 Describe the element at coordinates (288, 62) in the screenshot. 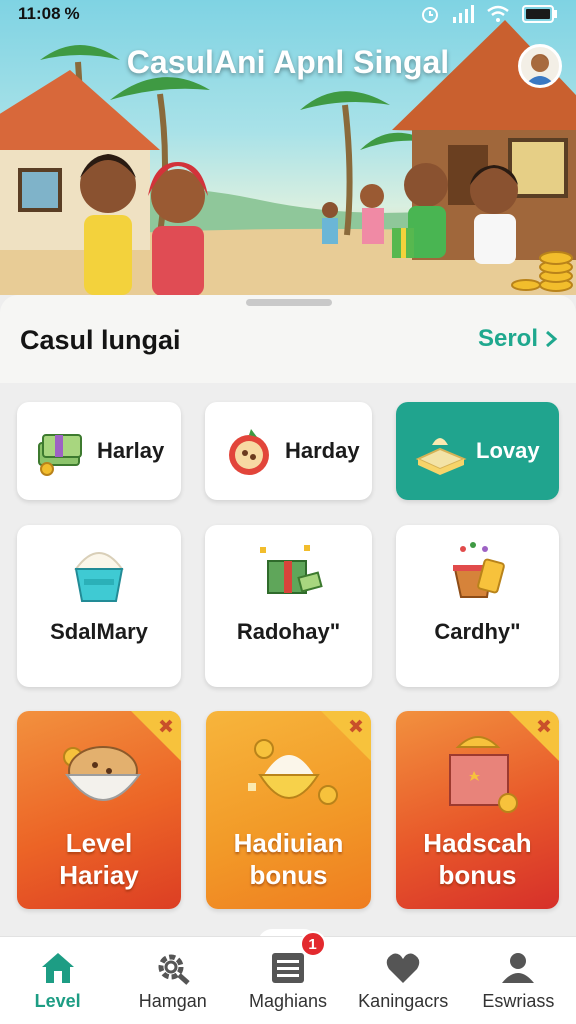

I see `hero-title: CasulAni Apnl Singal` at that location.